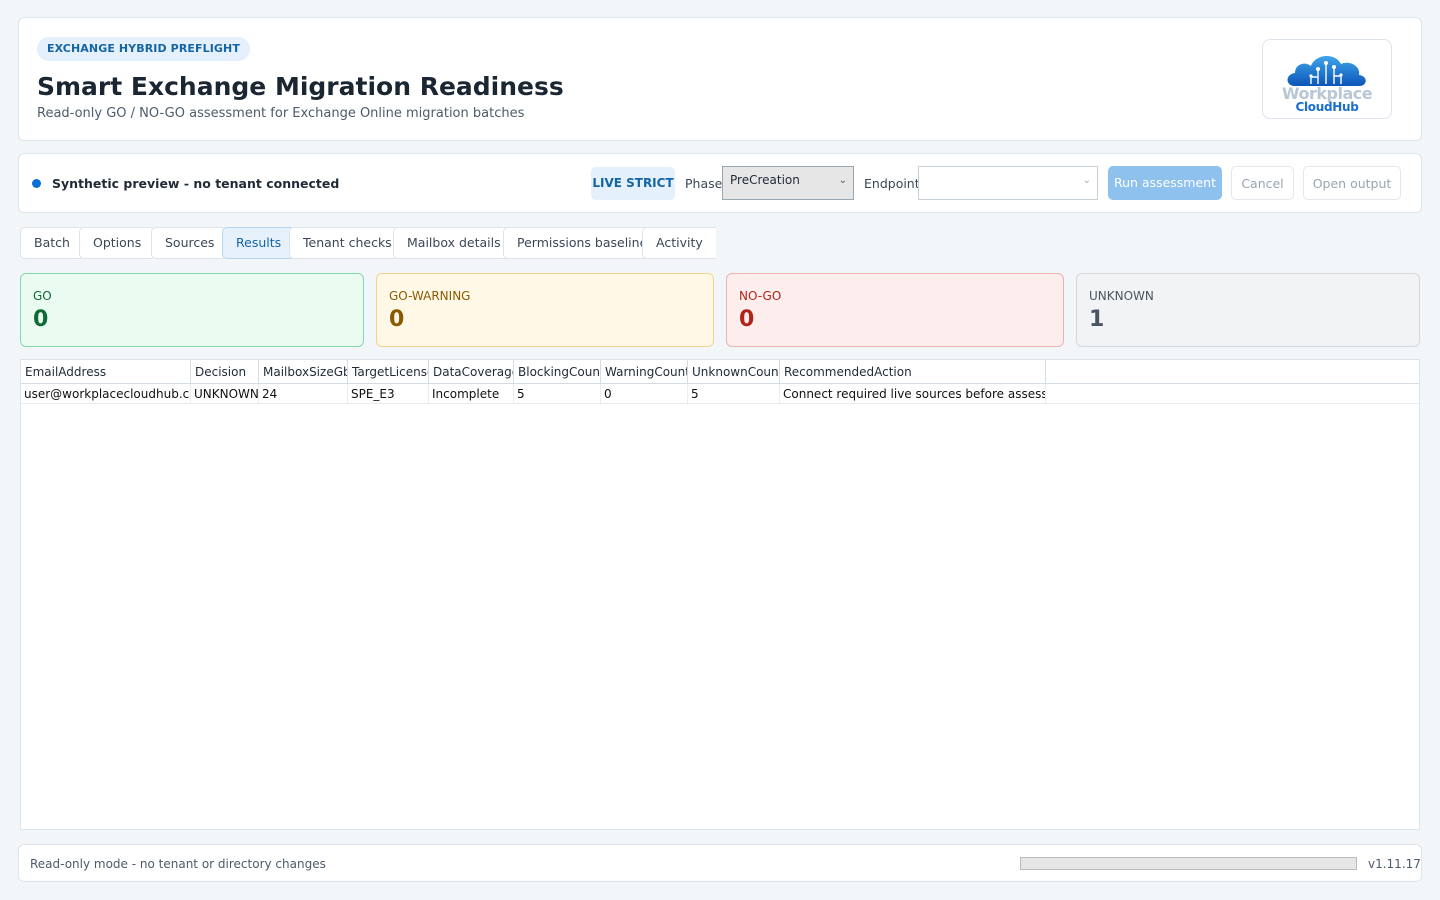  What do you see at coordinates (1008, 183) in the screenshot?
I see `endpoint-select: ⌄` at bounding box center [1008, 183].